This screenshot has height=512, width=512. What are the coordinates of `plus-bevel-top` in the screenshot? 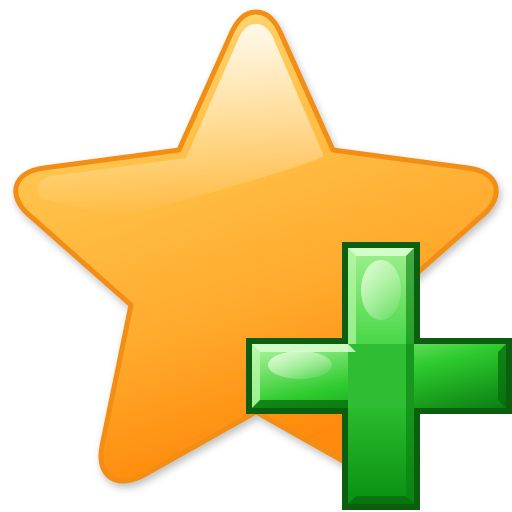 It's located at (381, 252).